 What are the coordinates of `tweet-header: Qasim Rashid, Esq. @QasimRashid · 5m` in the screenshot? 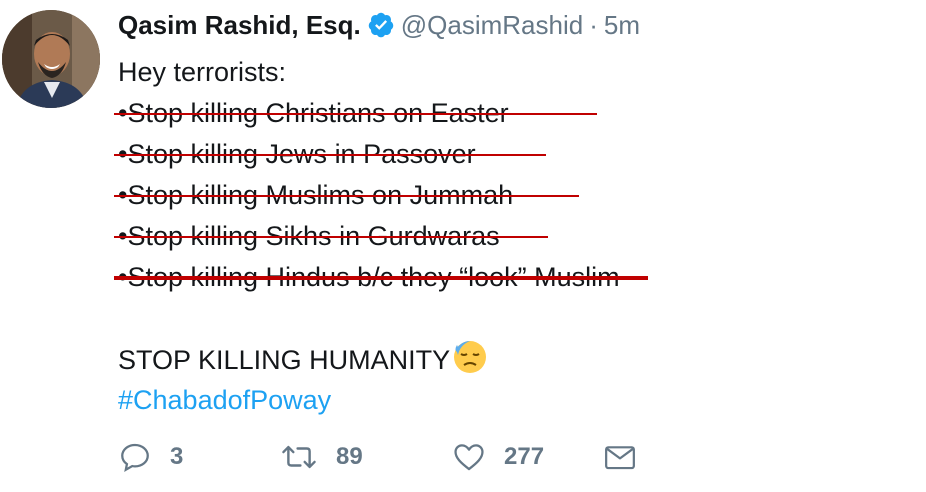 It's located at (379, 25).